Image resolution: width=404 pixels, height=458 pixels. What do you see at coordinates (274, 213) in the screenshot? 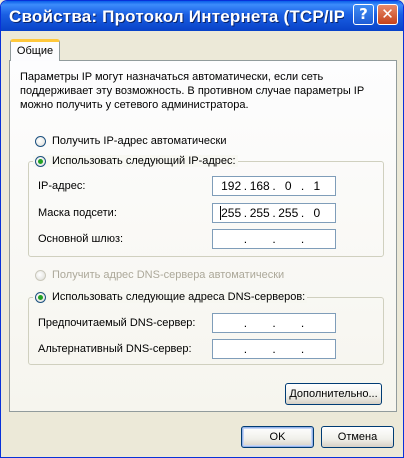
I see `subnet-mask-input: 255 . 255 . 255 . 0` at bounding box center [274, 213].